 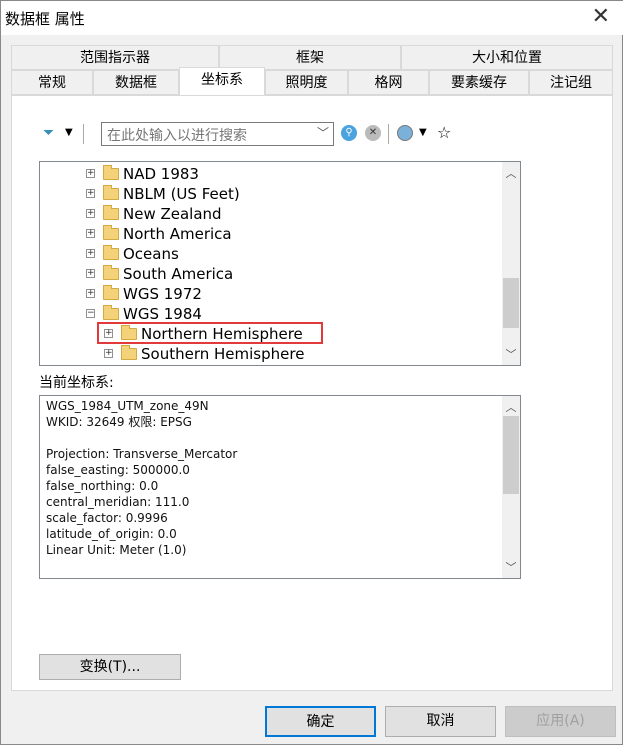 I want to click on detail-line: WKID: 32649 权限: EPSG, so click(x=119, y=422).